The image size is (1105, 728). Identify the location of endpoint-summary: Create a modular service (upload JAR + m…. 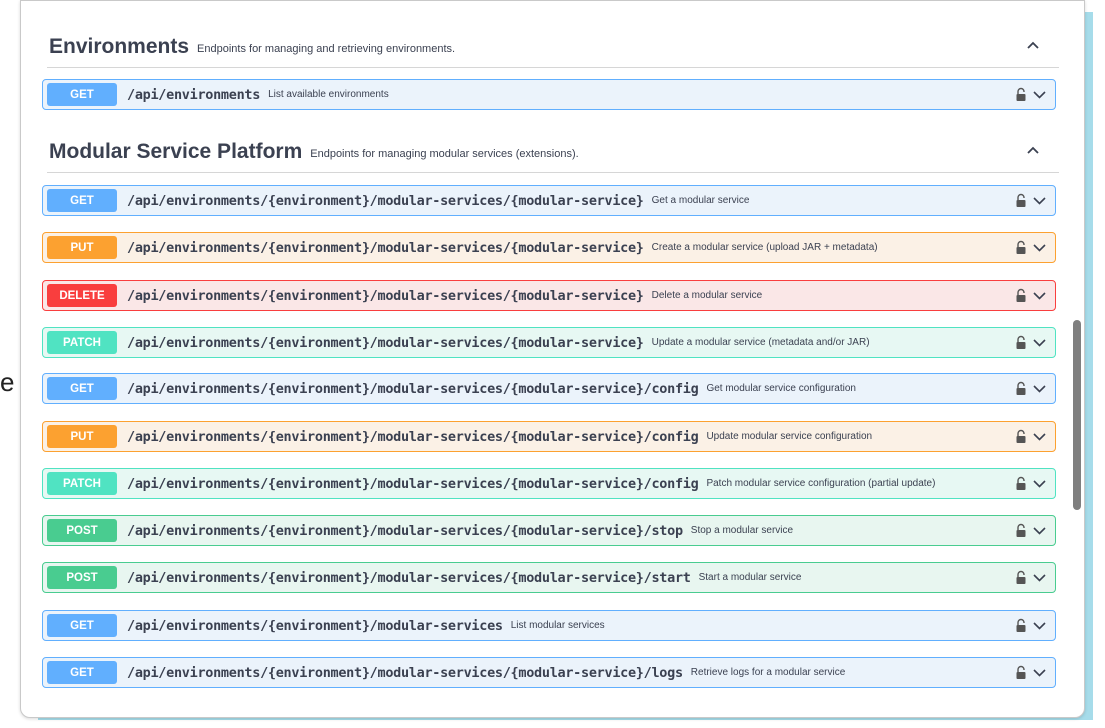
(764, 247).